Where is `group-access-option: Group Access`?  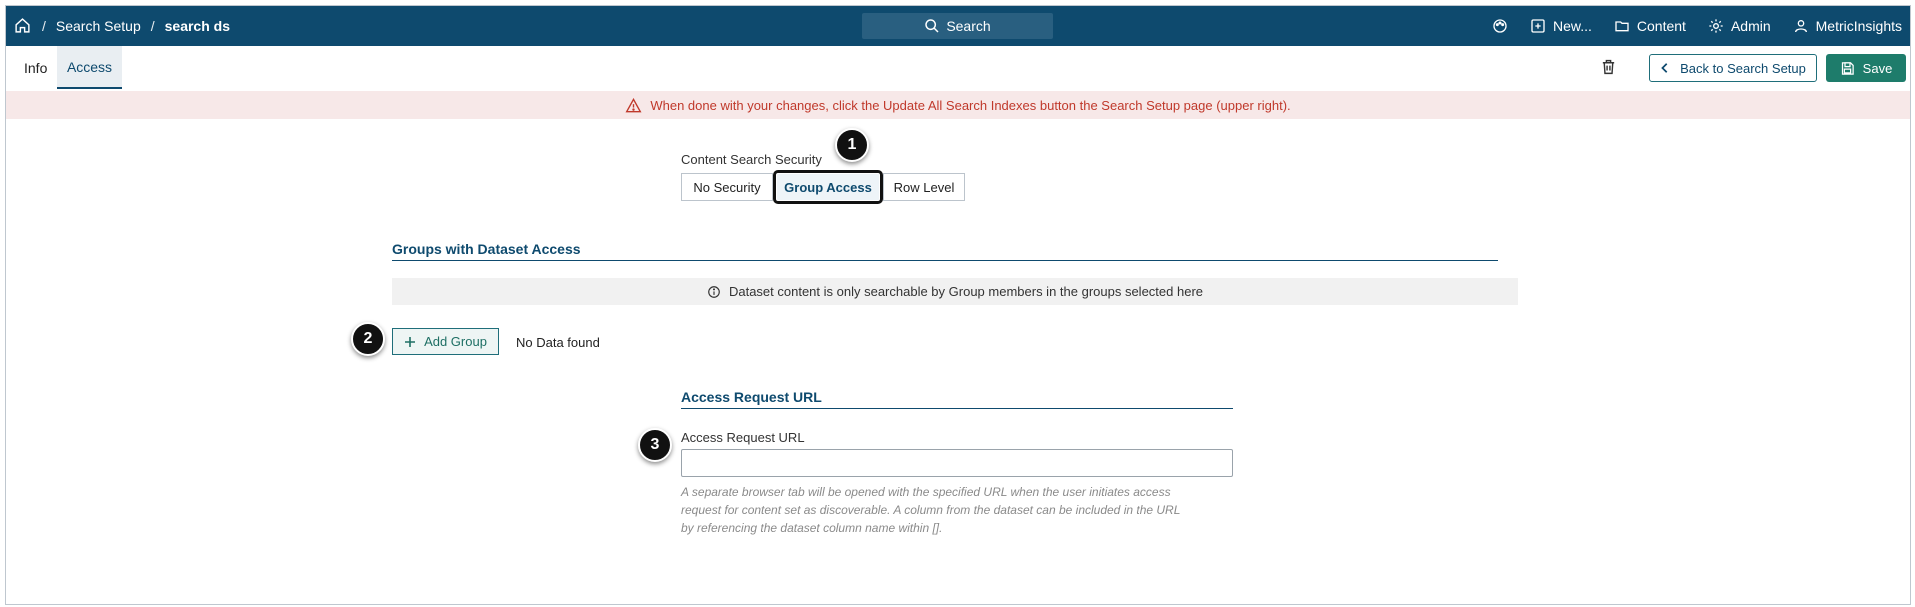 group-access-option: Group Access is located at coordinates (828, 187).